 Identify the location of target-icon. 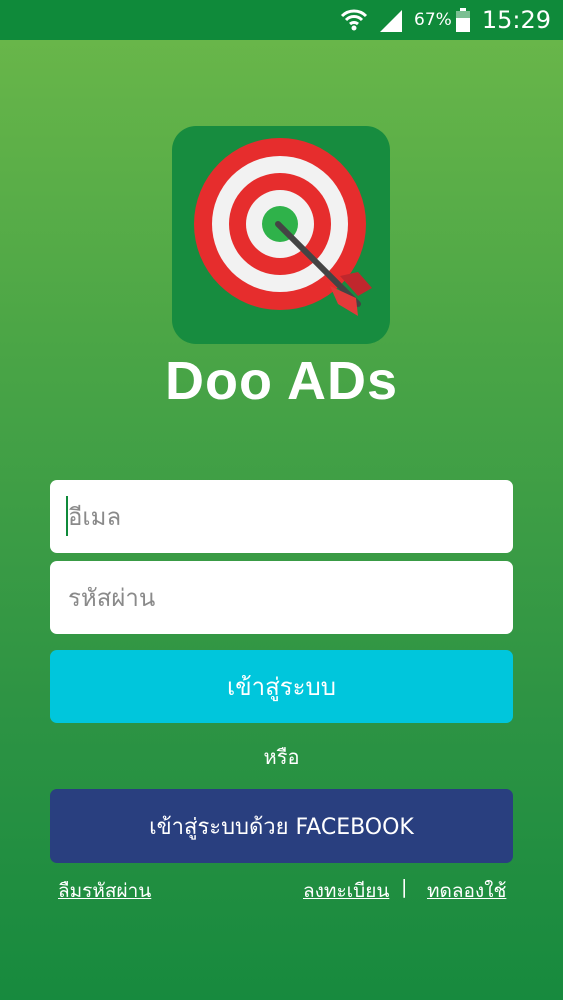
(283, 227).